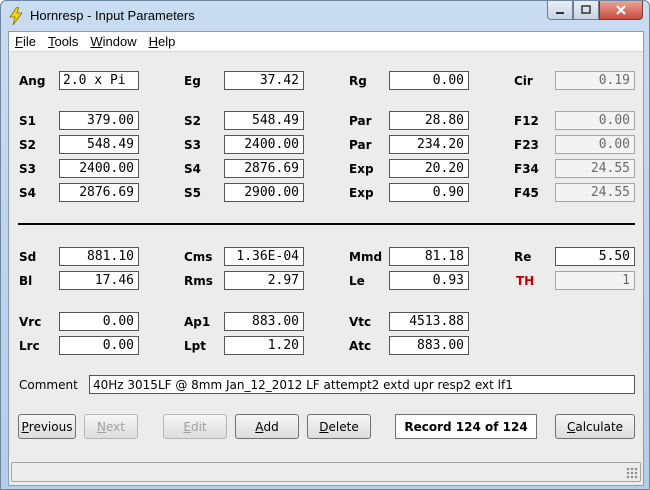  What do you see at coordinates (357, 281) in the screenshot?
I see `label-le: Le` at bounding box center [357, 281].